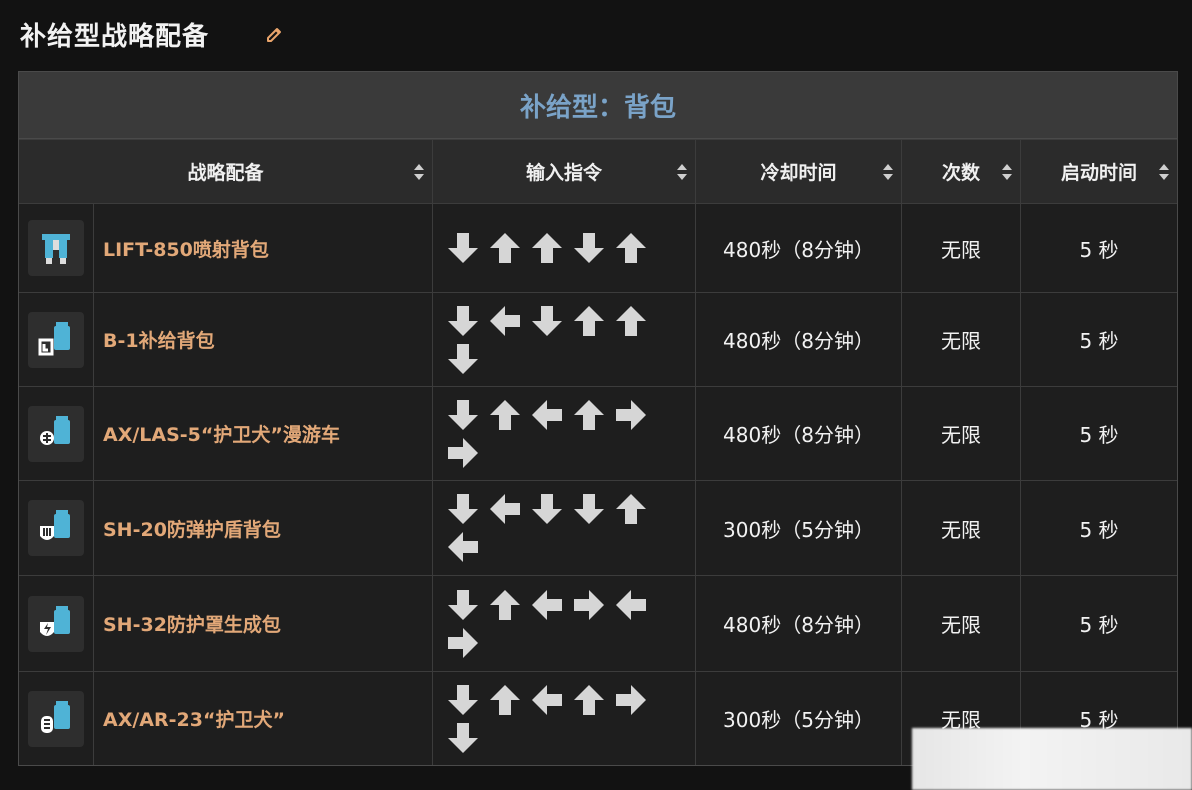 The image size is (1192, 790). I want to click on stratagem-name-cell: AX/LAS-5“护卫犬”漫游车, so click(263, 433).